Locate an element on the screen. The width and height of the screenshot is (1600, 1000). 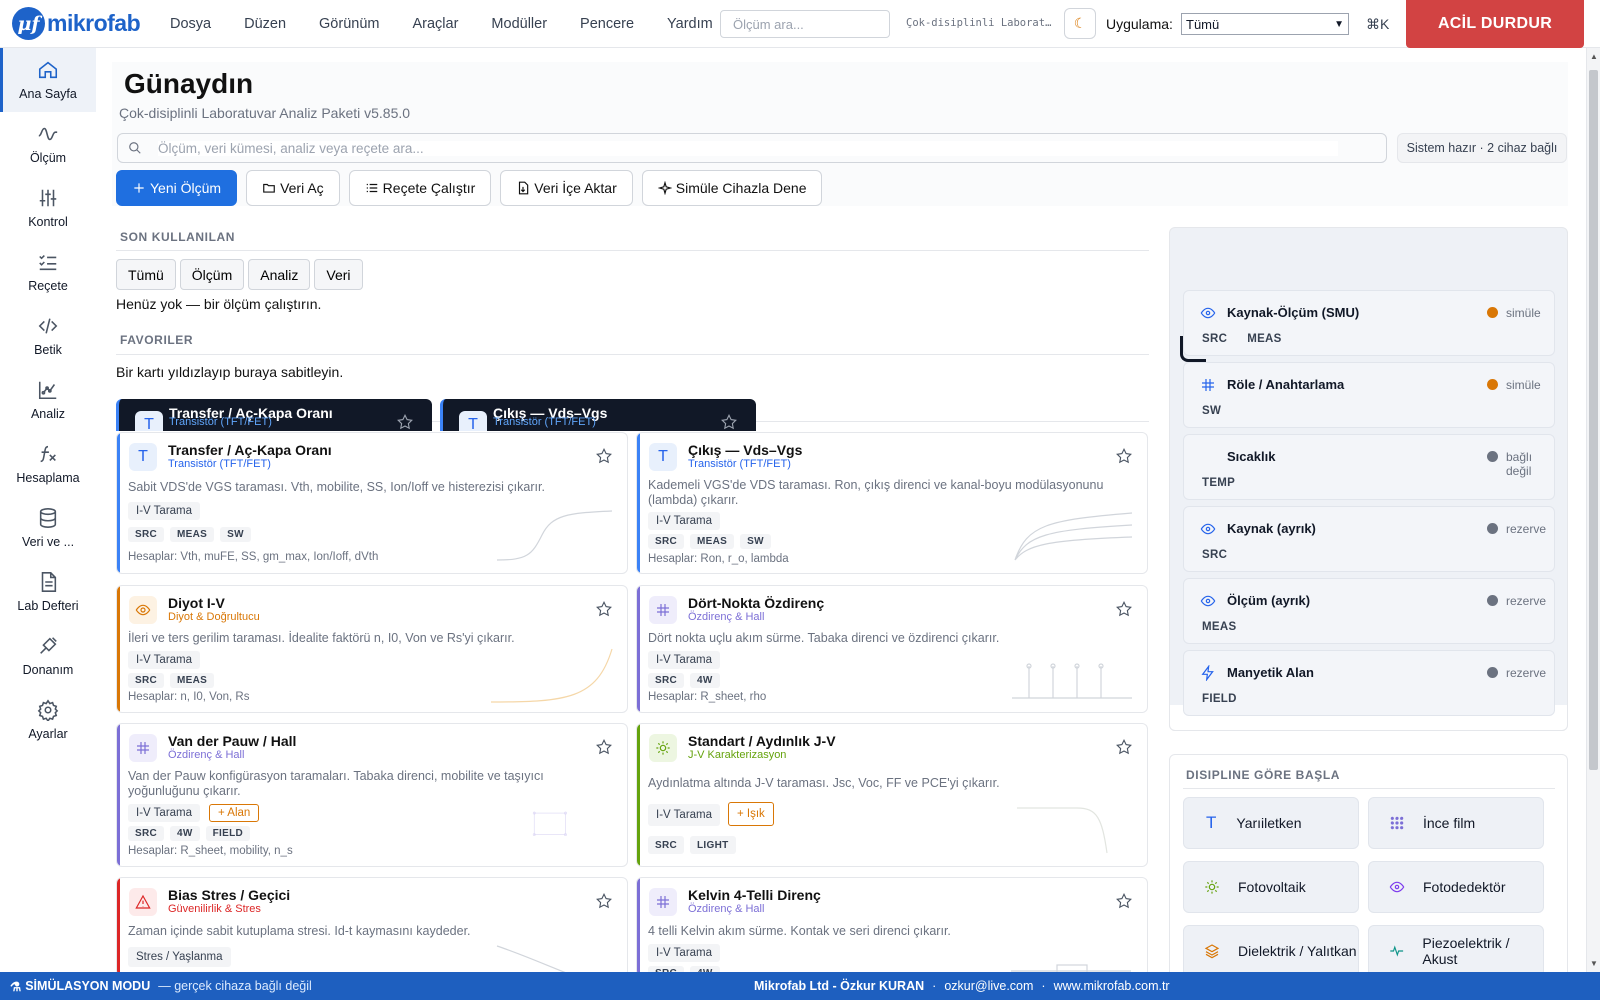
menu-moduller: Modüller is located at coordinates (519, 24).